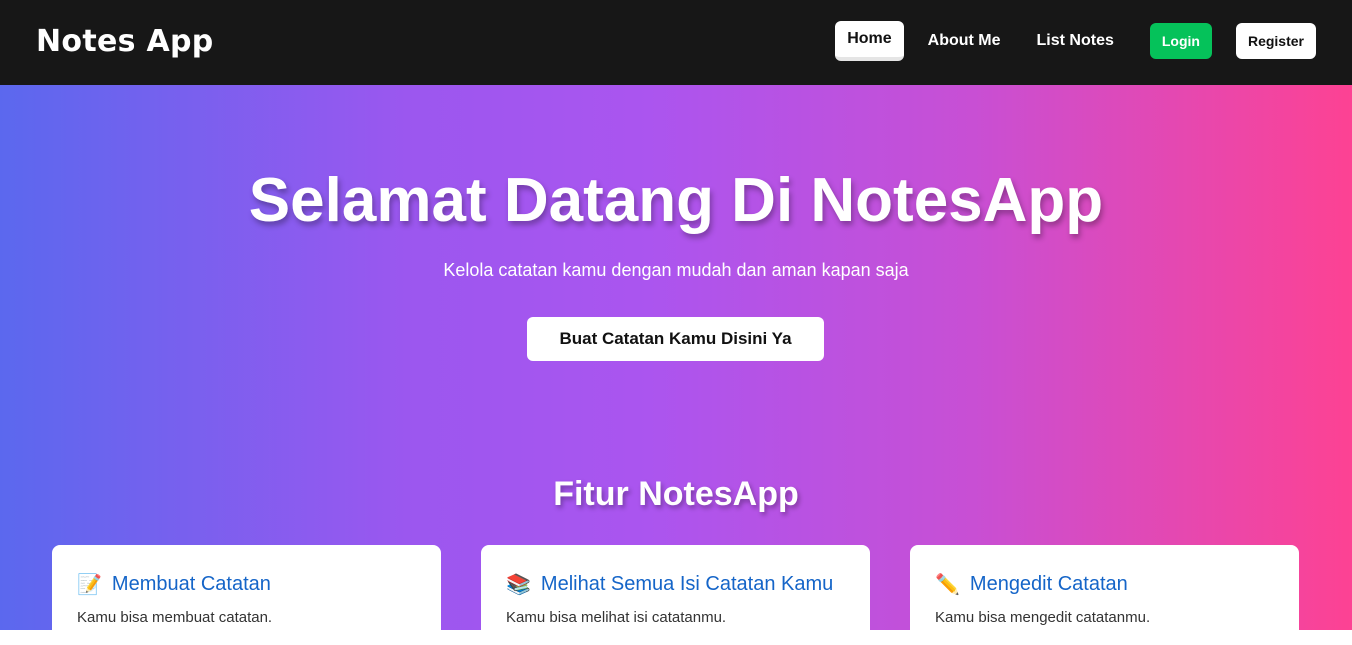  I want to click on create-note-button: Buat Catatan Kamu Disini Ya, so click(675, 339).